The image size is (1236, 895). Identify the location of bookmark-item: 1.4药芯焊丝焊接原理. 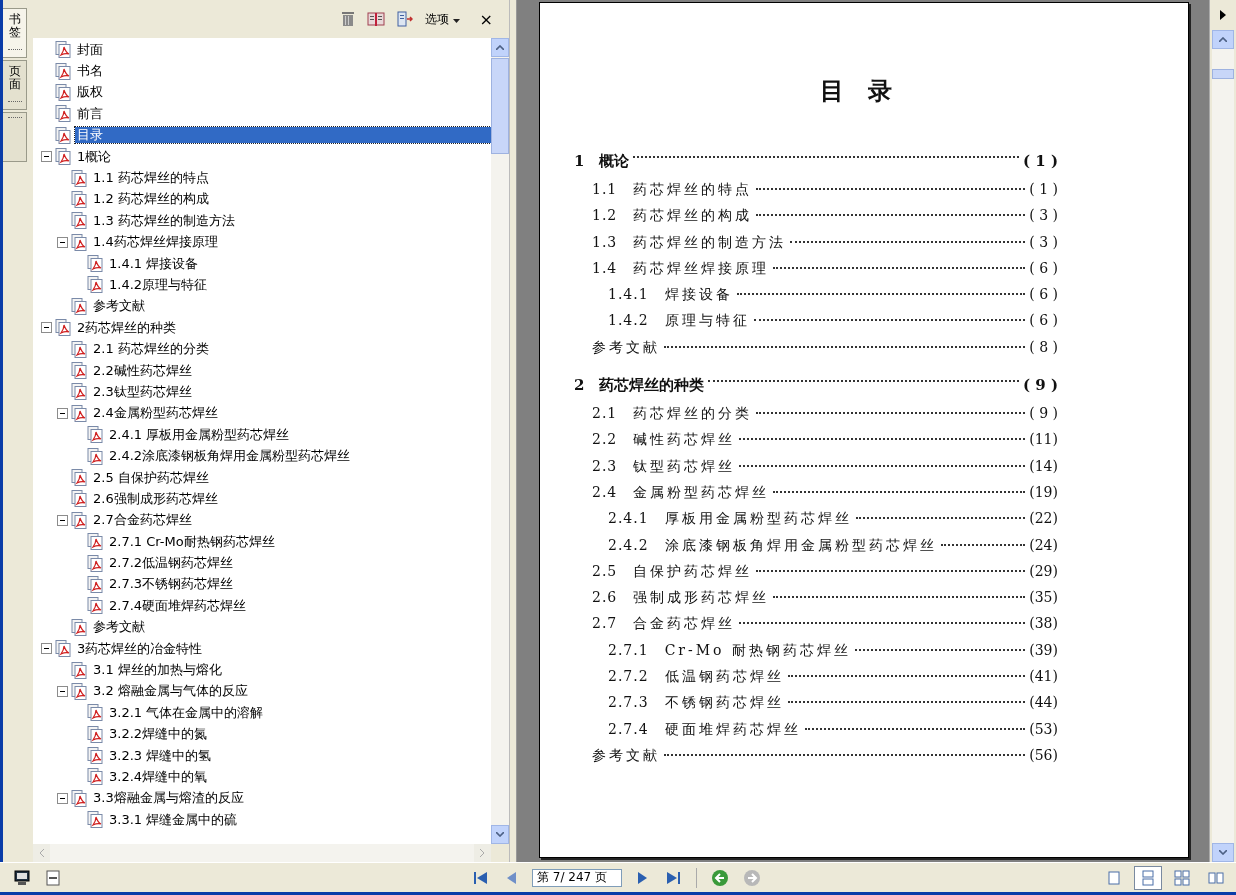
(155, 242).